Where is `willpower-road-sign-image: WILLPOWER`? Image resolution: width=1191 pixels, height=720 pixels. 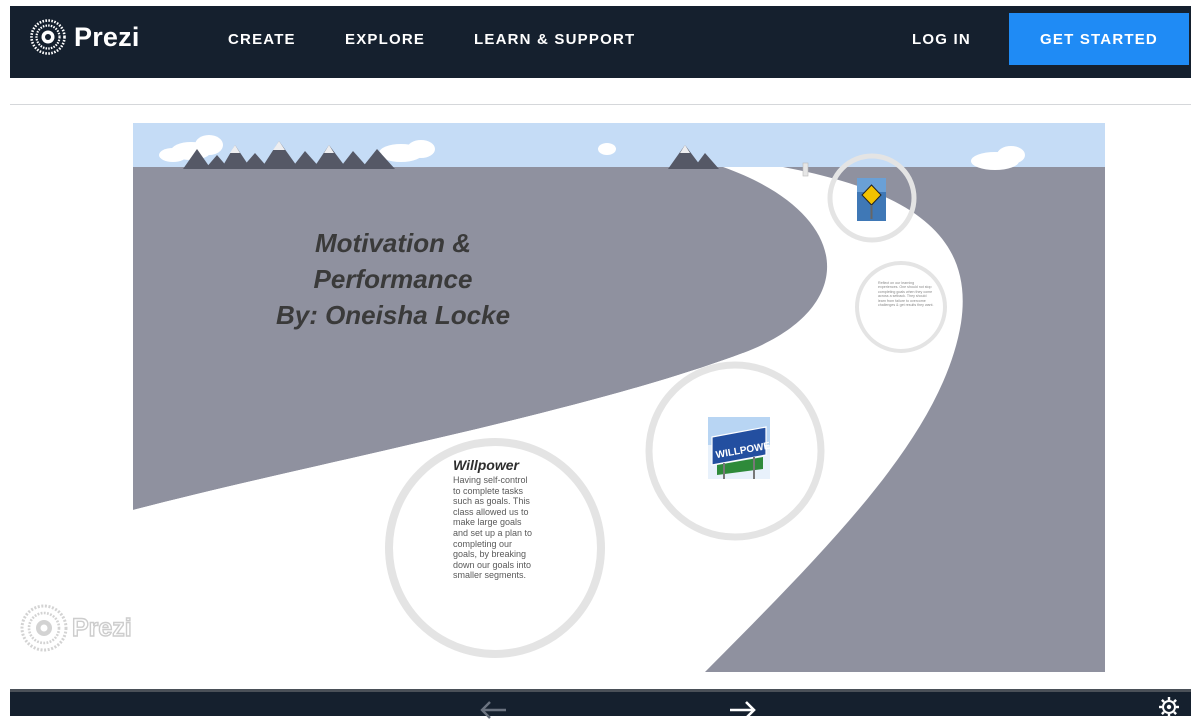 willpower-road-sign-image: WILLPOWER is located at coordinates (743, 448).